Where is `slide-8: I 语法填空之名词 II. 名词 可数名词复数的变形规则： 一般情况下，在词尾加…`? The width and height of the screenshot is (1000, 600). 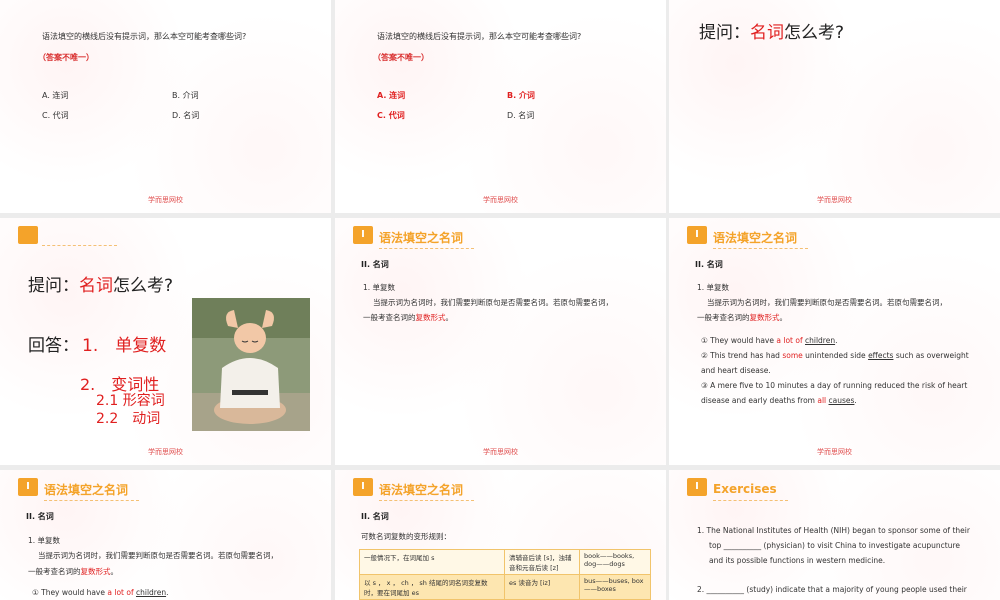 slide-8: I 语法填空之名词 II. 名词 可数名词复数的变形规则： 一般情况下，在词尾加… is located at coordinates (500, 535).